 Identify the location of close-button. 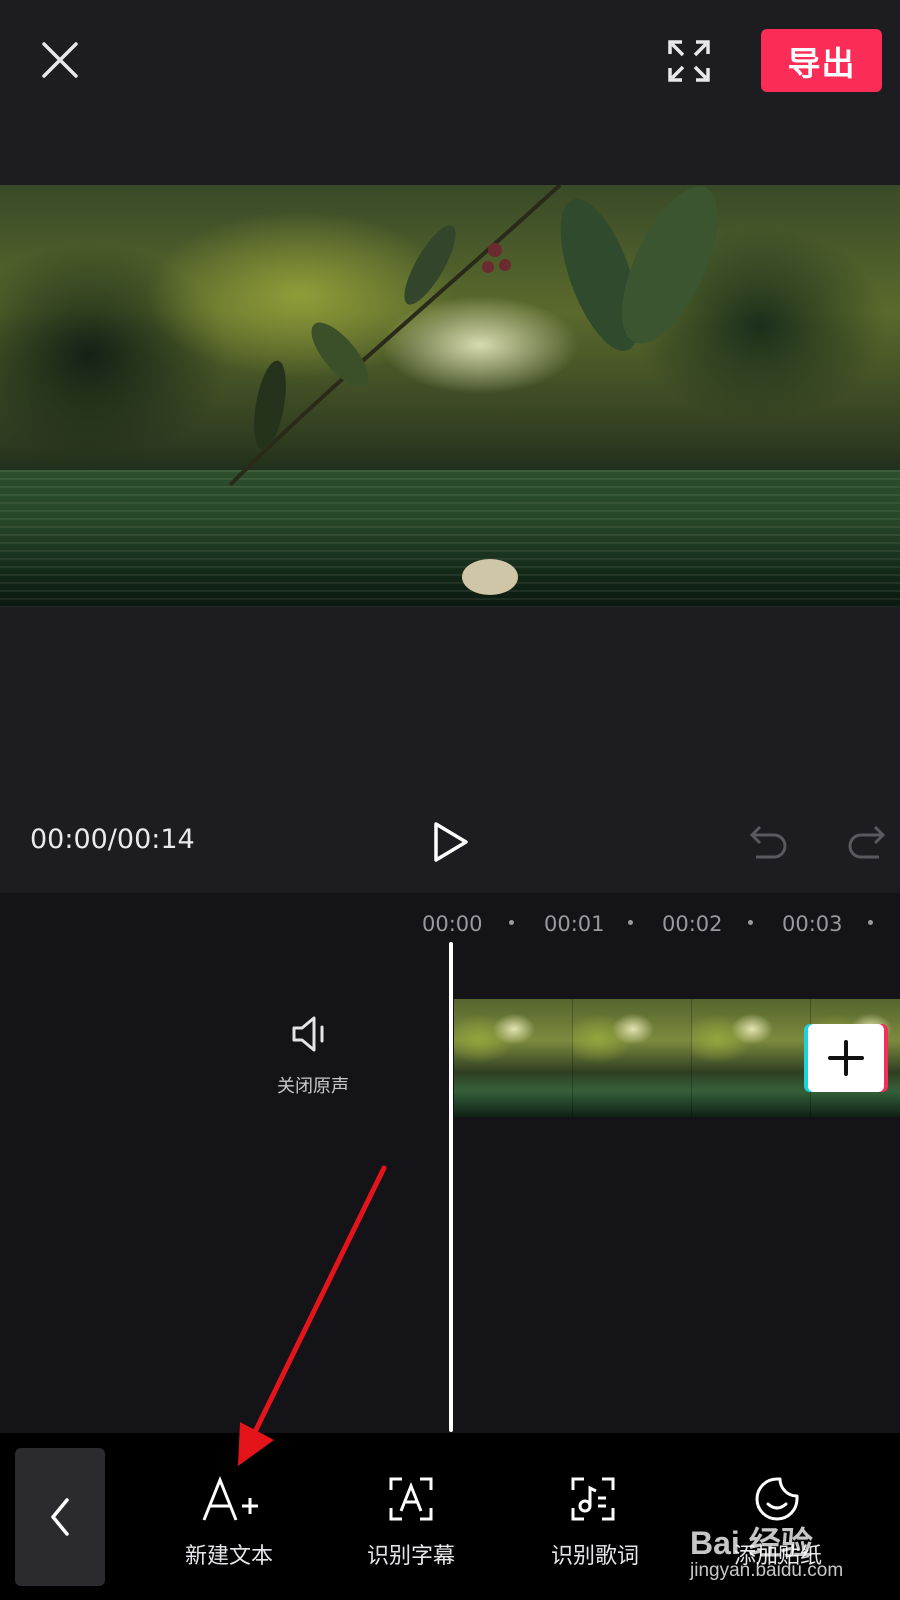
(60, 60).